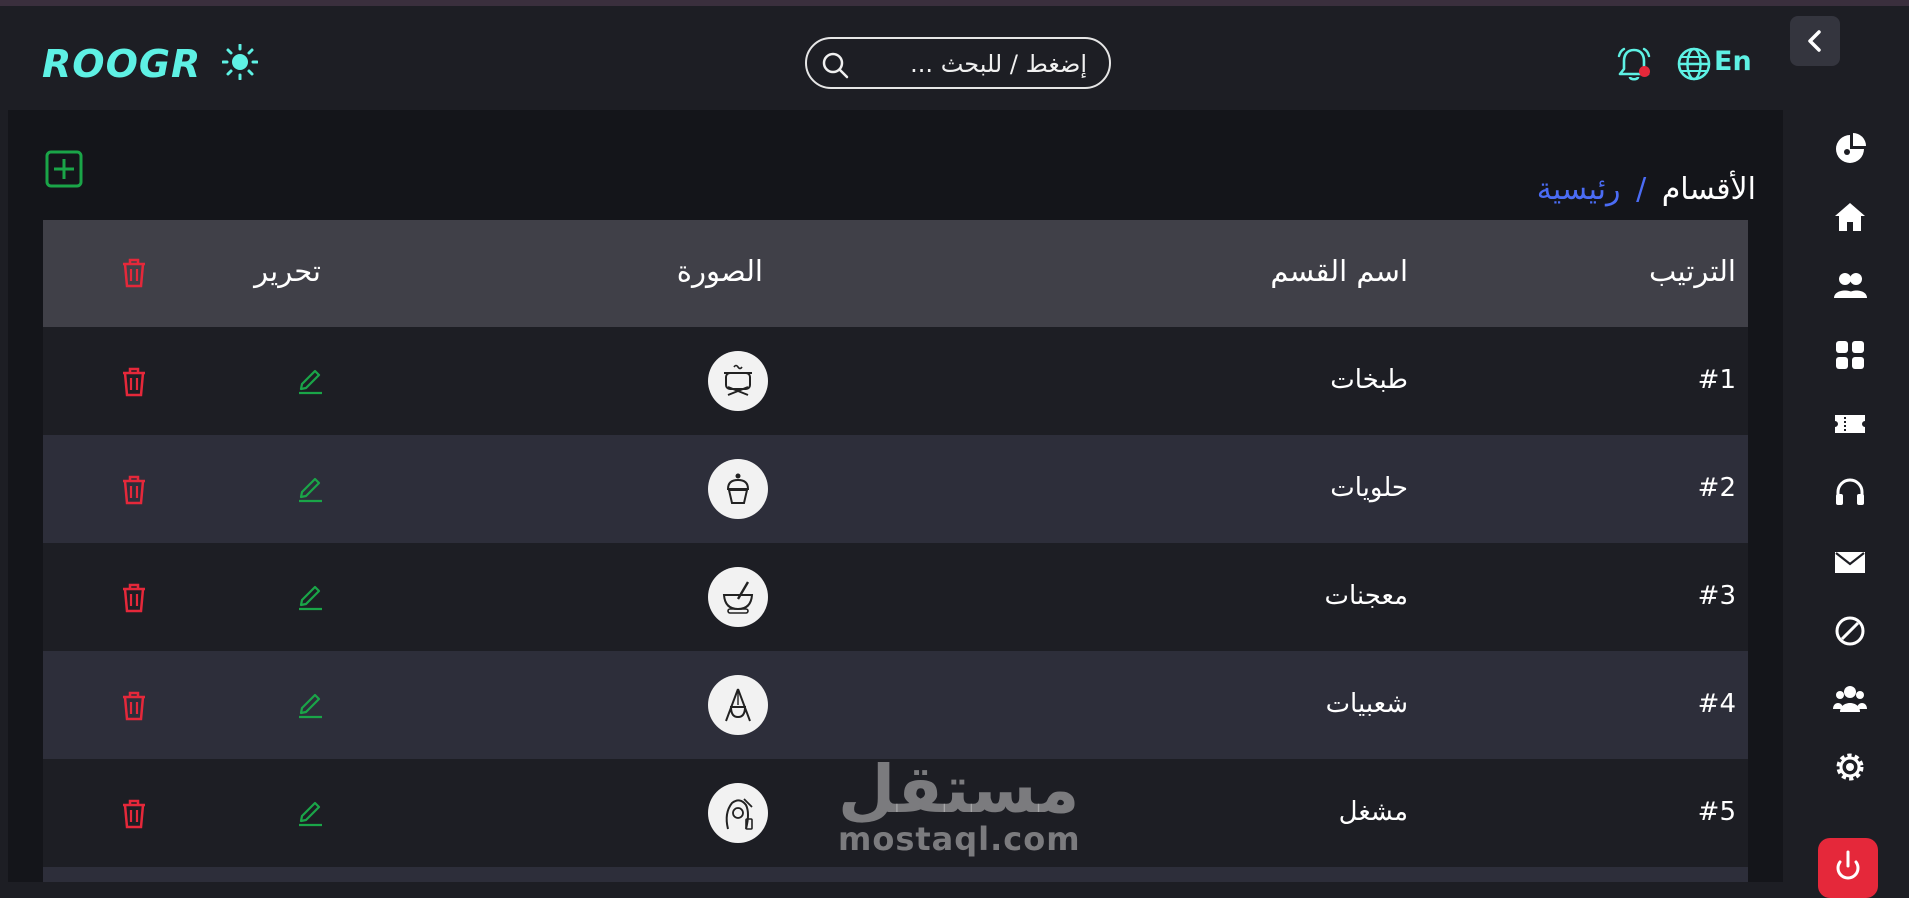 The image size is (1909, 898). Describe the element at coordinates (1369, 380) in the screenshot. I see `row-name: طبخات` at that location.